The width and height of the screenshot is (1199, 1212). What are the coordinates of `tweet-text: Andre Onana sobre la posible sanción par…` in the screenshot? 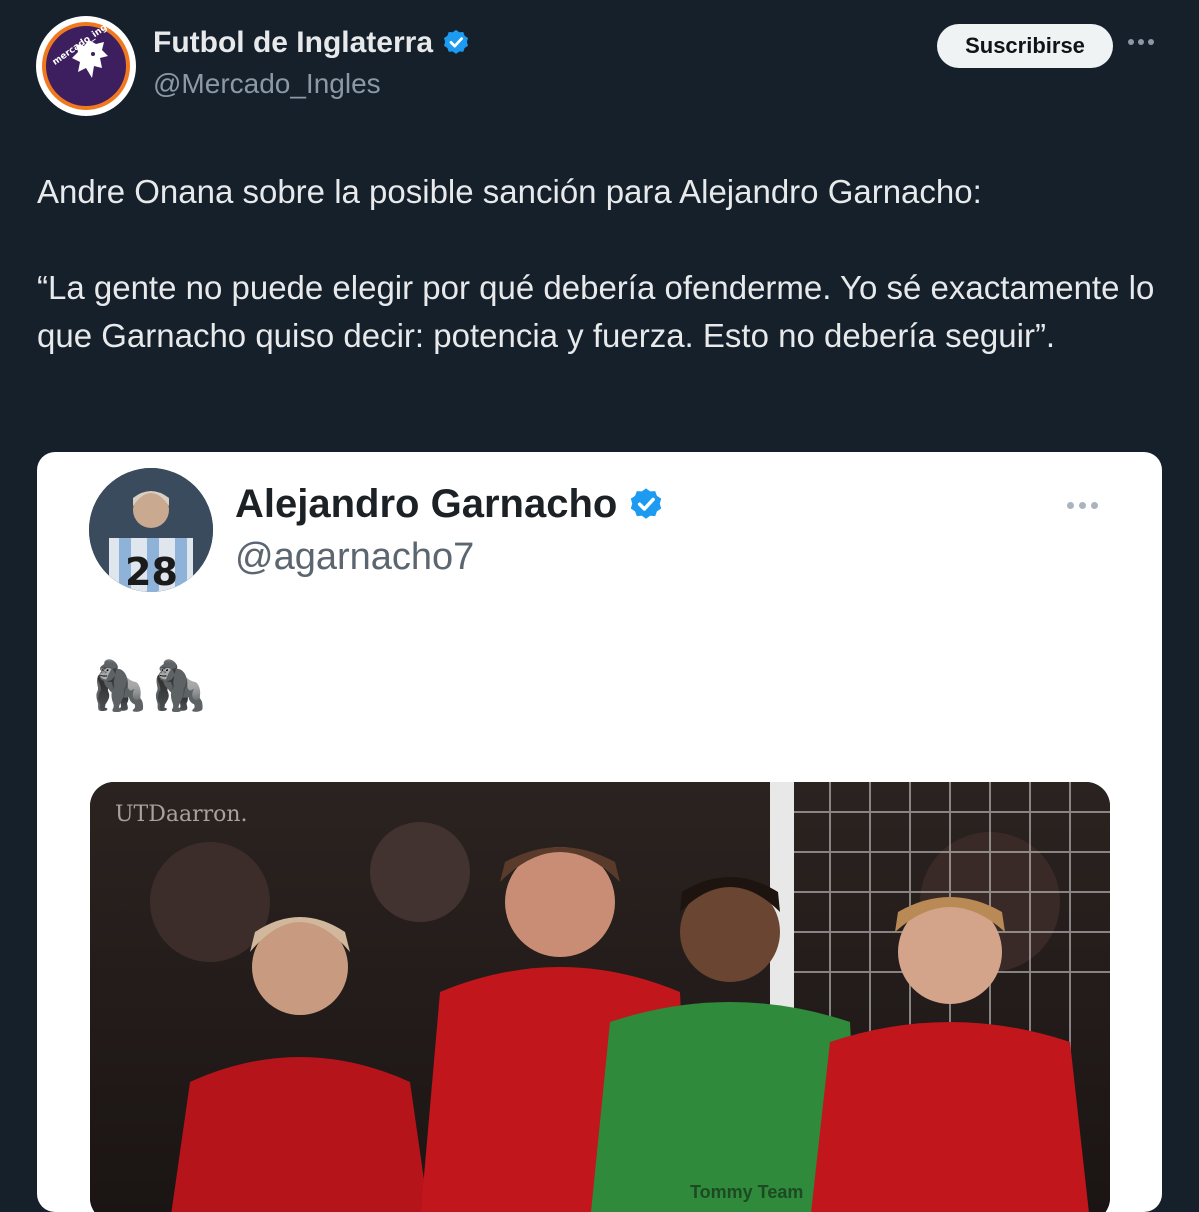 It's located at (597, 264).